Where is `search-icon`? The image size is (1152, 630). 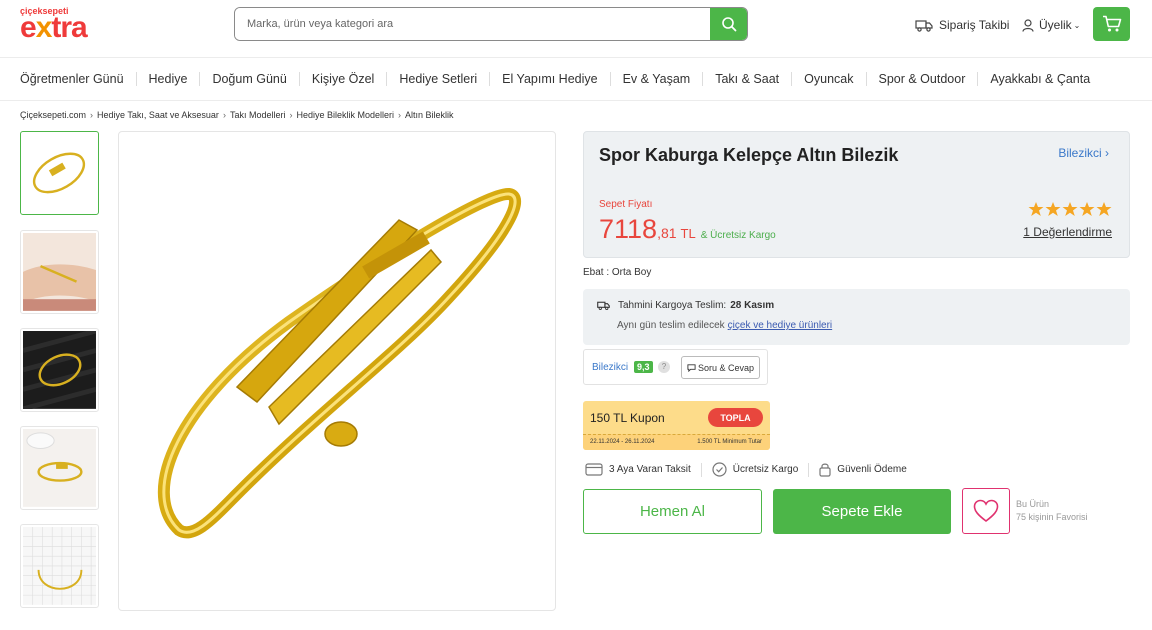
search-icon is located at coordinates (728, 24).